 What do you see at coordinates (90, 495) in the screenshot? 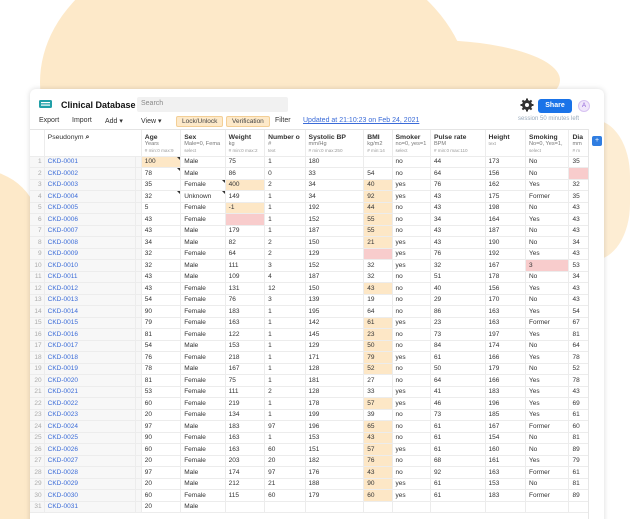
I see `pseudonym-link: CKD-0030` at bounding box center [90, 495].